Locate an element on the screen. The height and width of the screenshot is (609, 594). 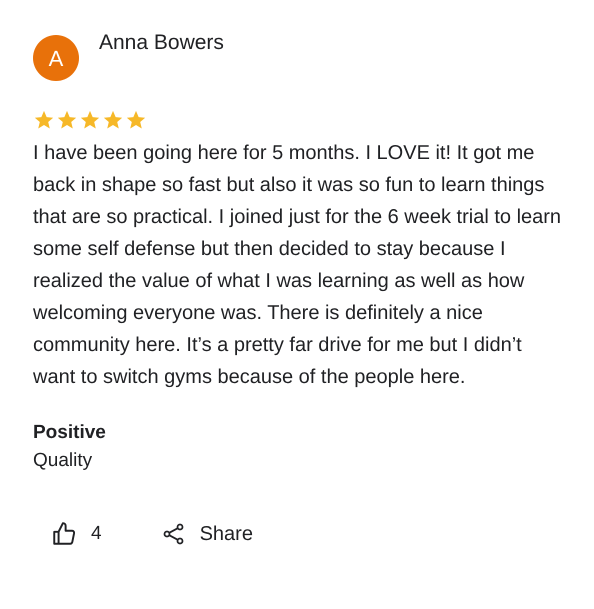
share-icon is located at coordinates (174, 534).